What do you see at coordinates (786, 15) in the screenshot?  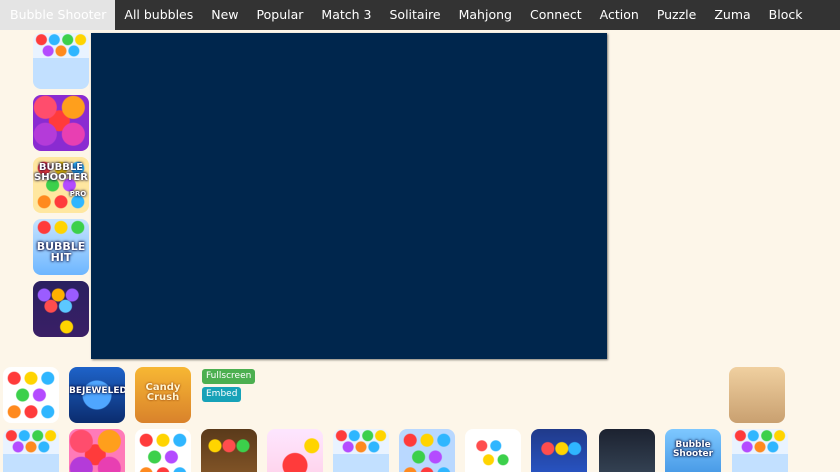 I see `nav-item-block: Block` at bounding box center [786, 15].